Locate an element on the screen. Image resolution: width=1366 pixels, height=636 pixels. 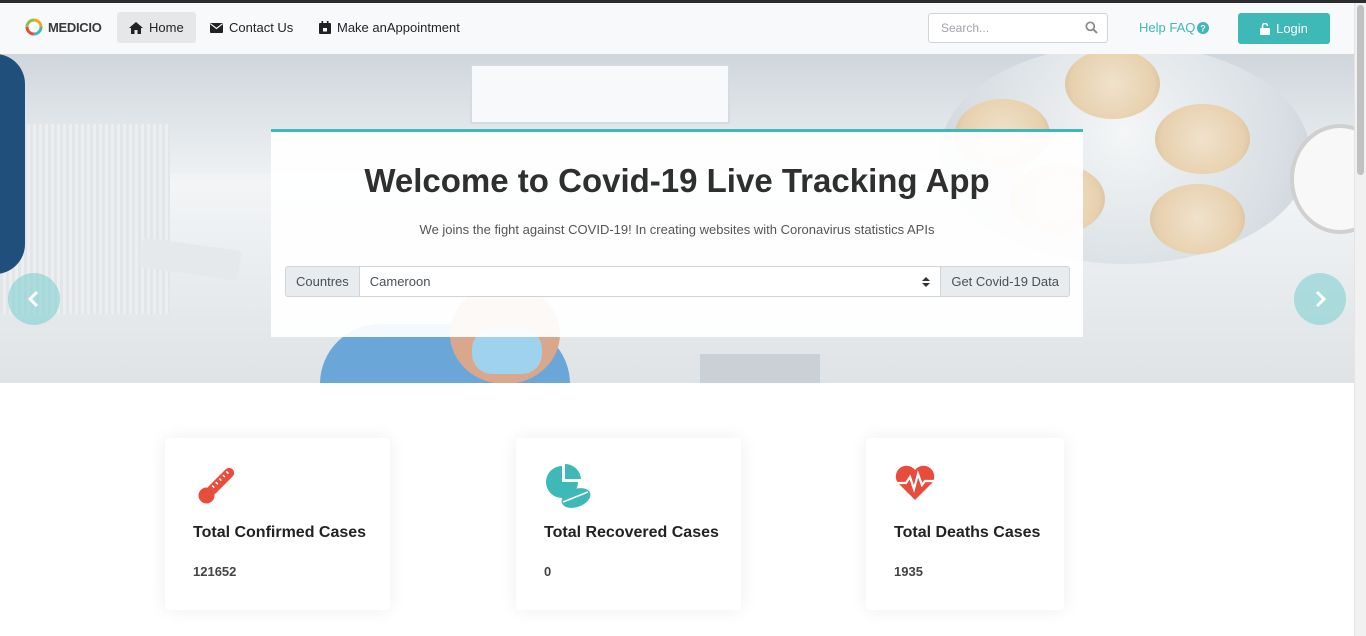
select-caret-icon is located at coordinates (926, 282).